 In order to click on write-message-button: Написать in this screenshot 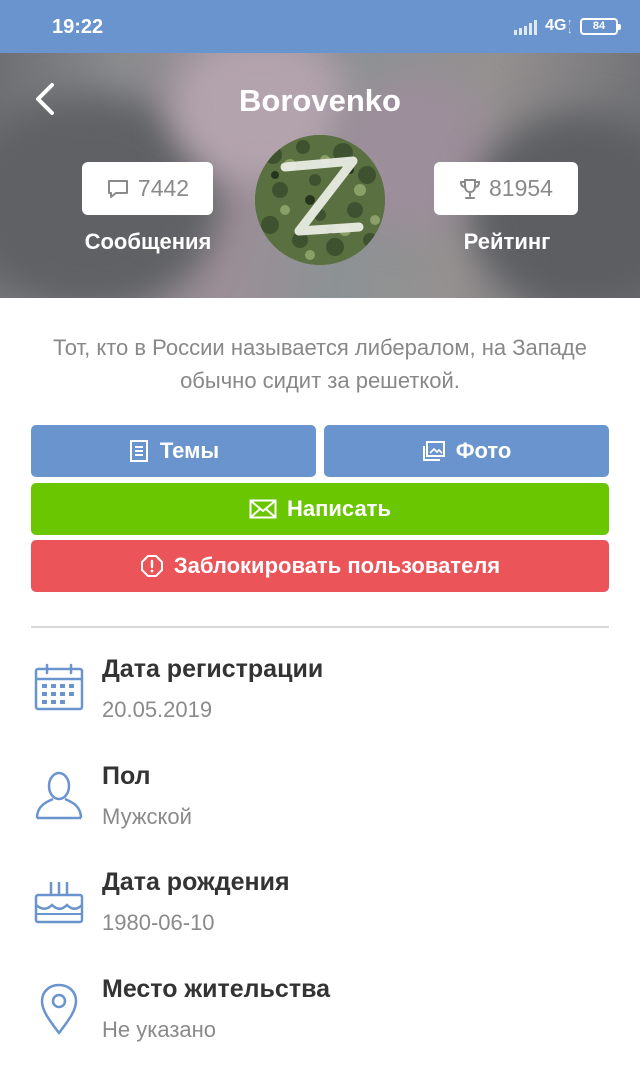, I will do `click(320, 509)`.